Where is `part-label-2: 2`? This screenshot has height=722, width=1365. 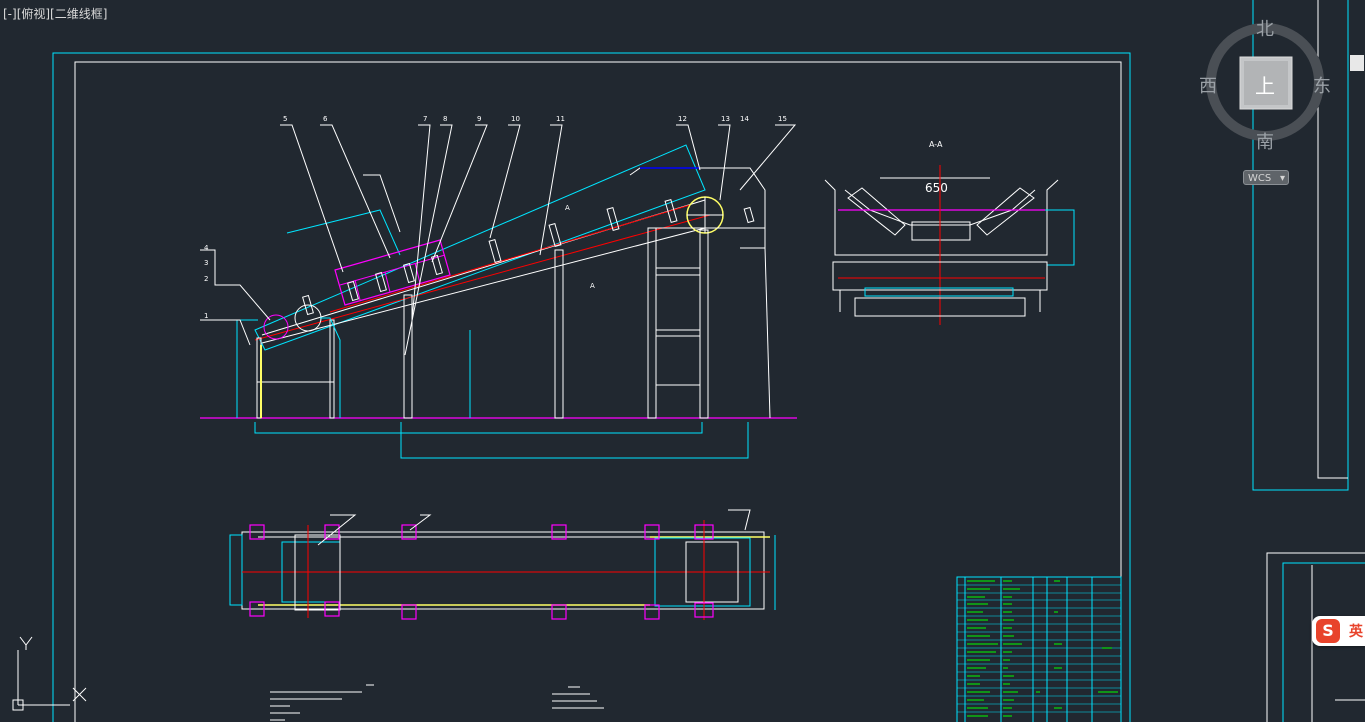 part-label-2: 2 is located at coordinates (206, 279).